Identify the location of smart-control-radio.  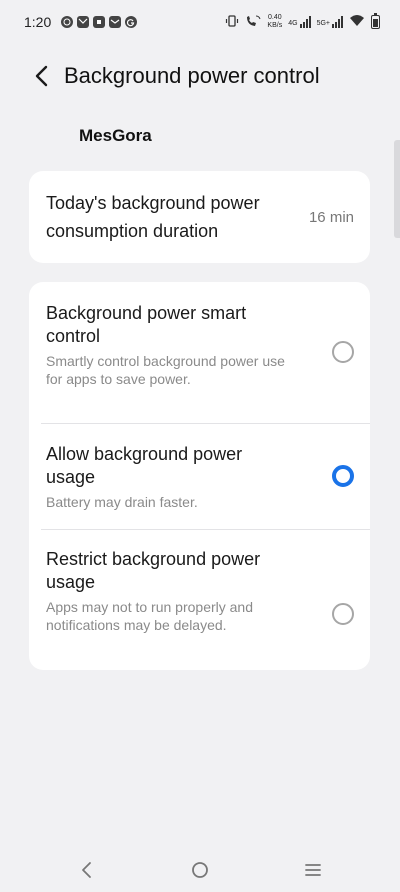
(343, 352).